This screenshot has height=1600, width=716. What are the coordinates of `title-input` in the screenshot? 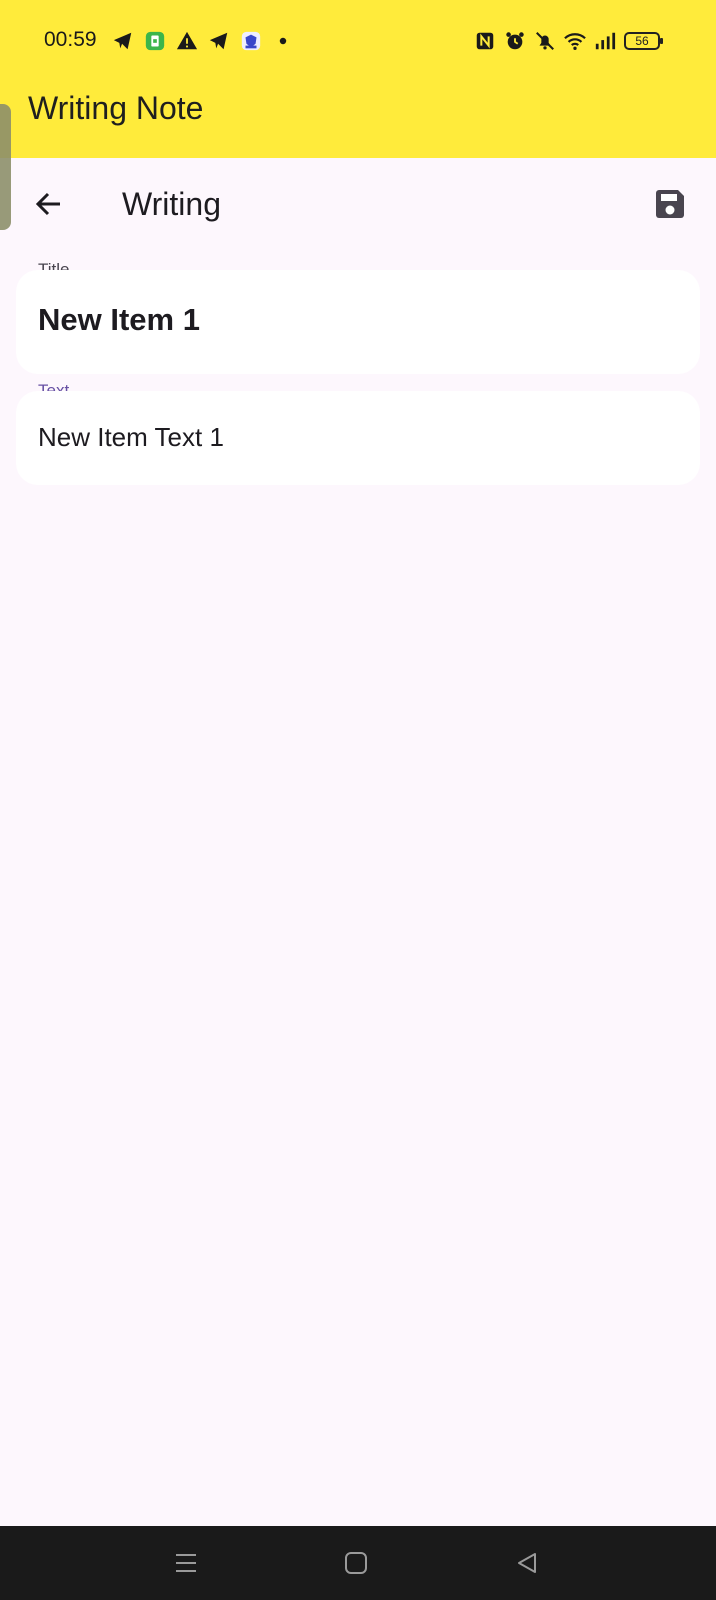 It's located at (358, 320).